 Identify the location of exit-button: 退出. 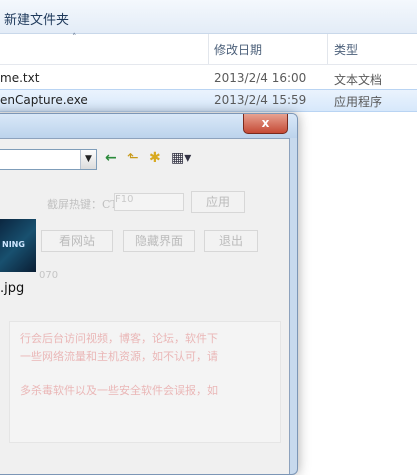
(231, 241).